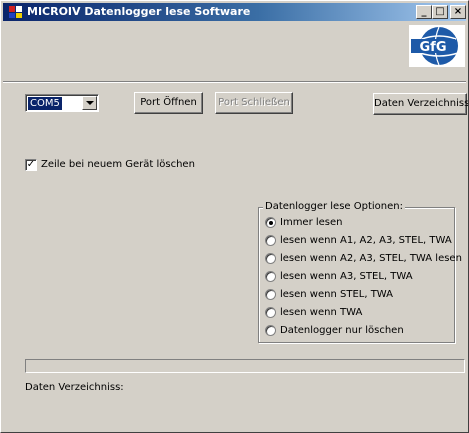 The height and width of the screenshot is (433, 469). Describe the element at coordinates (433, 47) in the screenshot. I see `logo-text: GfG` at that location.